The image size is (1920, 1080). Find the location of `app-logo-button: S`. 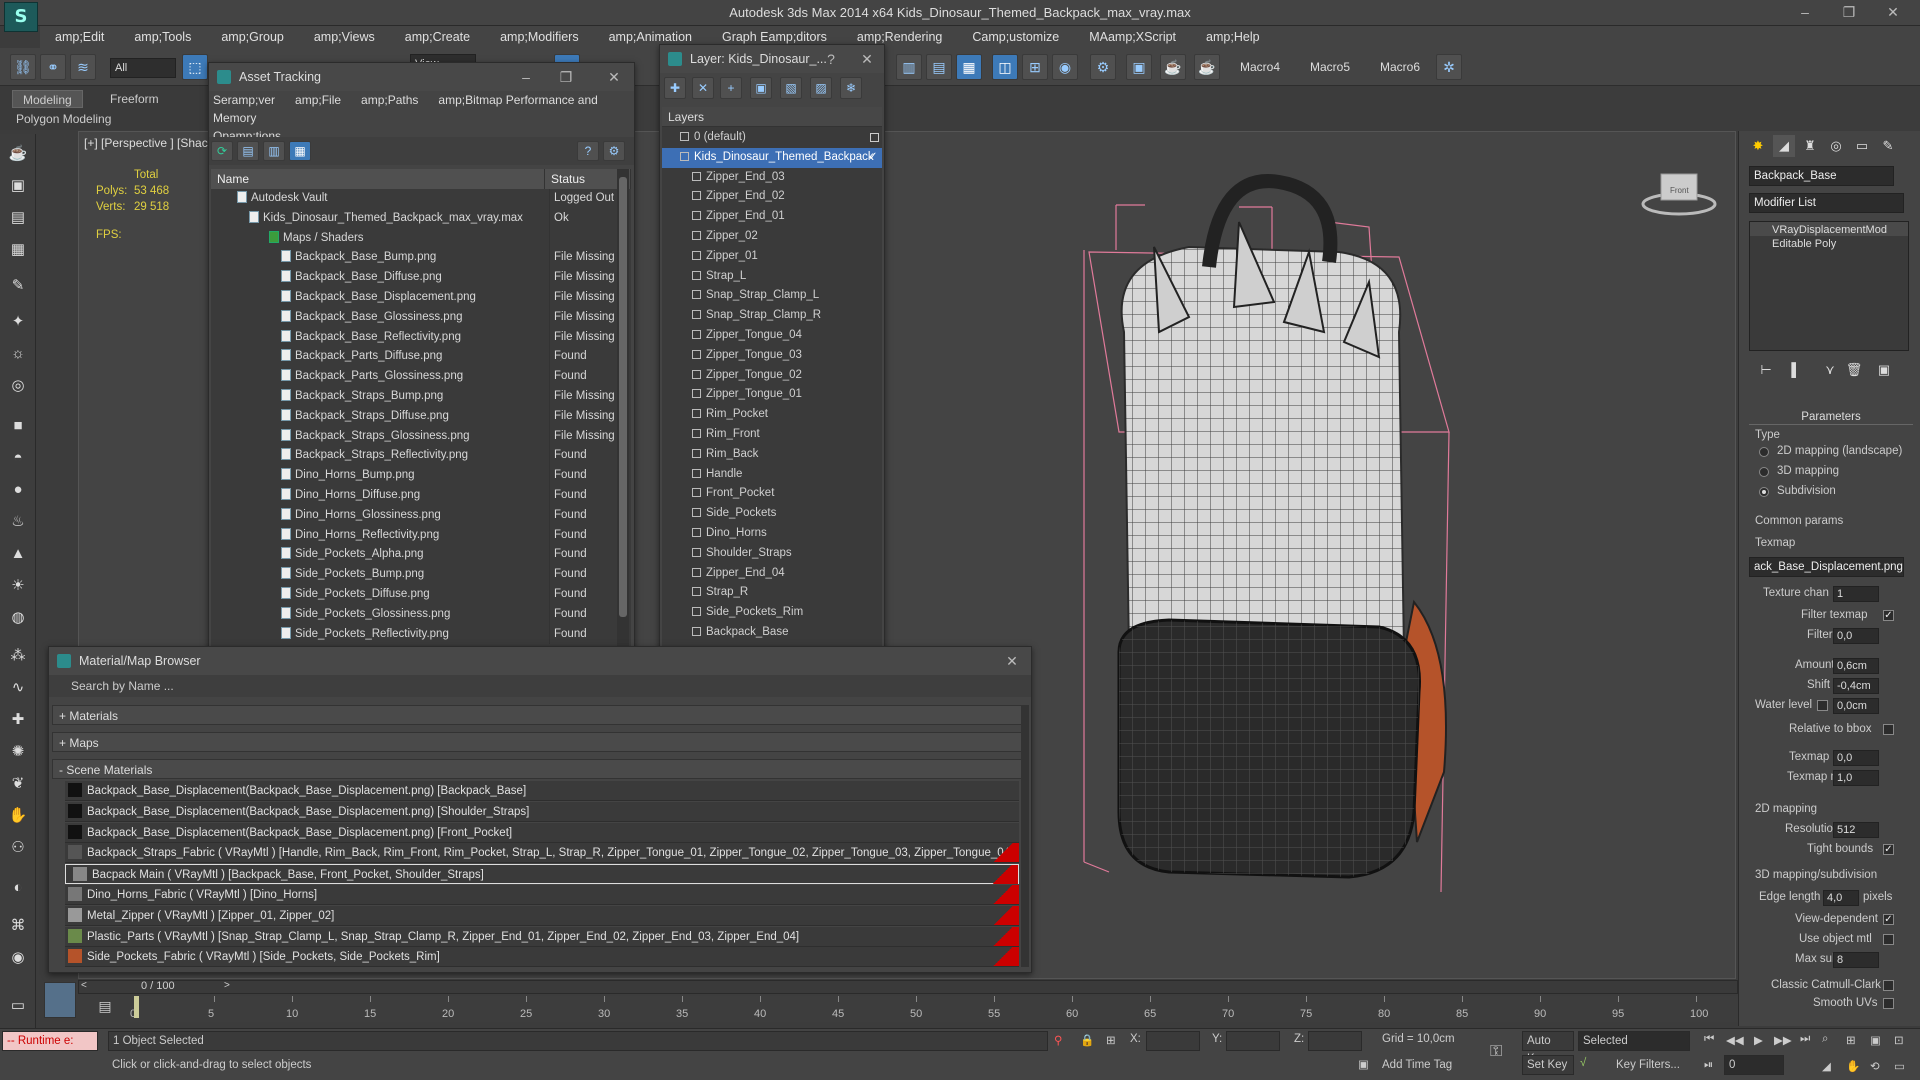

app-logo-button: S is located at coordinates (21, 17).